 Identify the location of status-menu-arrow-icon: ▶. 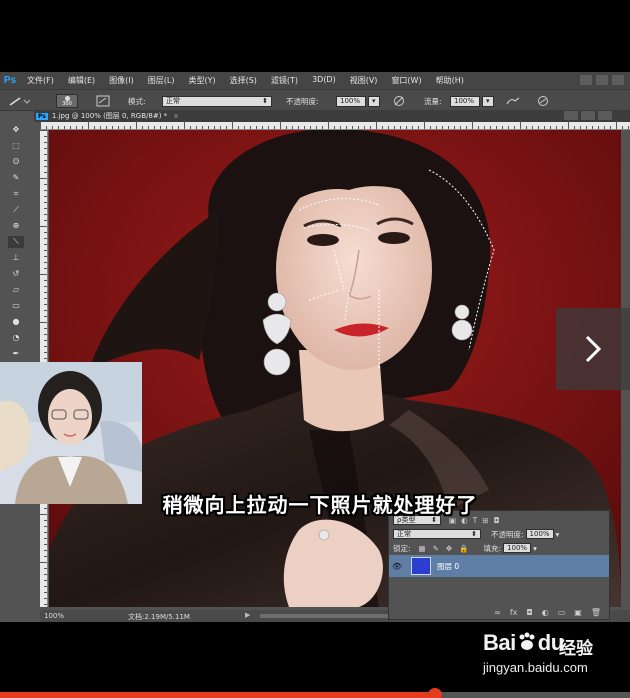
(247, 615).